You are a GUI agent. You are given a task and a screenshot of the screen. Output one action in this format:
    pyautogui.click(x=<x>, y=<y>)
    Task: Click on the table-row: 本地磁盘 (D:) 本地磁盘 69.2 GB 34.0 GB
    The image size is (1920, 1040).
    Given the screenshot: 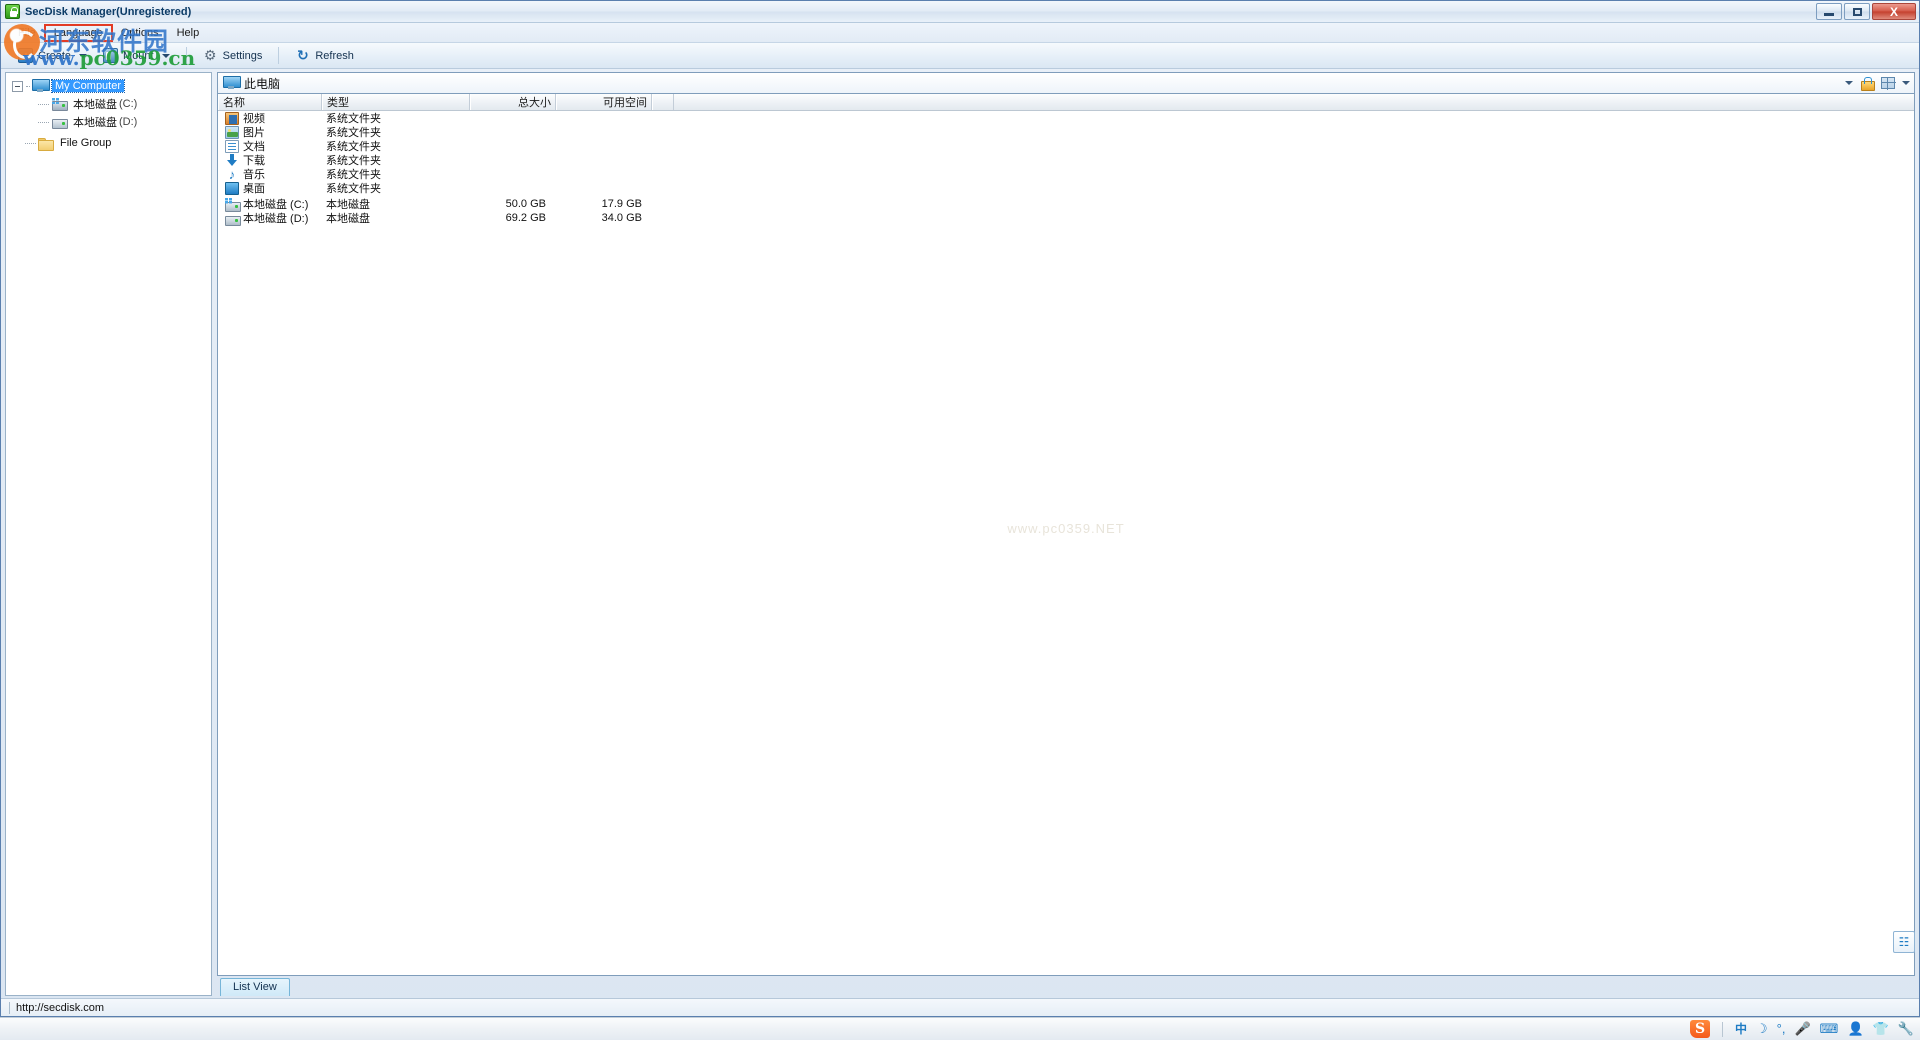 What is the action you would take?
    pyautogui.click(x=1066, y=218)
    